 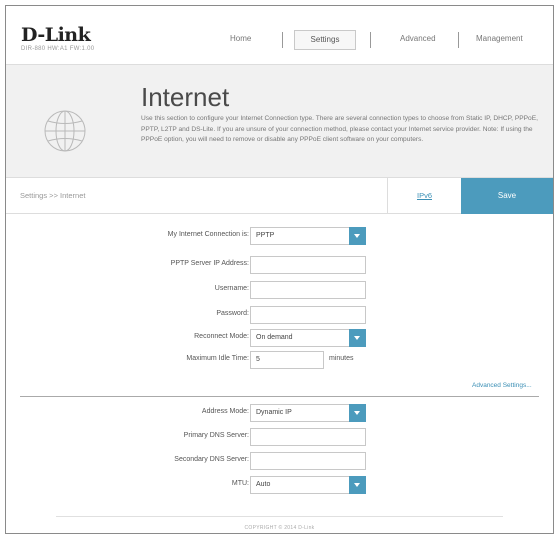 I want to click on address-mode-select: Dynamic IP, so click(x=308, y=413).